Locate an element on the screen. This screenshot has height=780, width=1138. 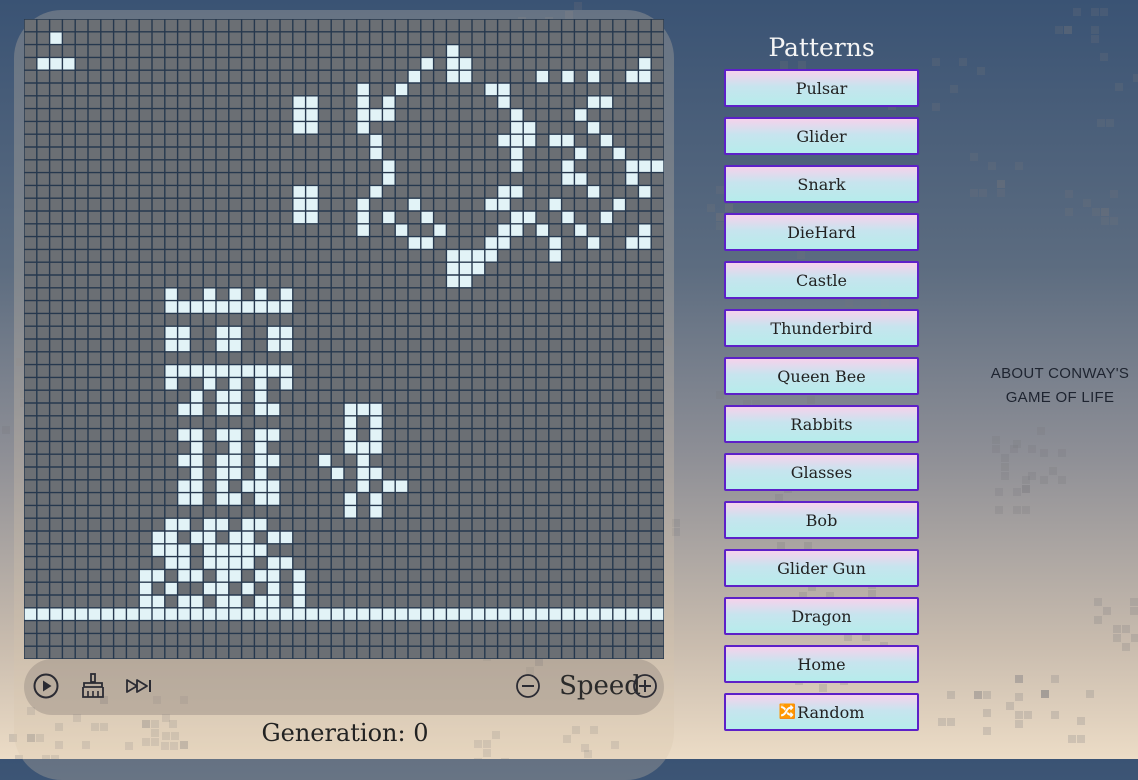
clear-button is located at coordinates (93, 686).